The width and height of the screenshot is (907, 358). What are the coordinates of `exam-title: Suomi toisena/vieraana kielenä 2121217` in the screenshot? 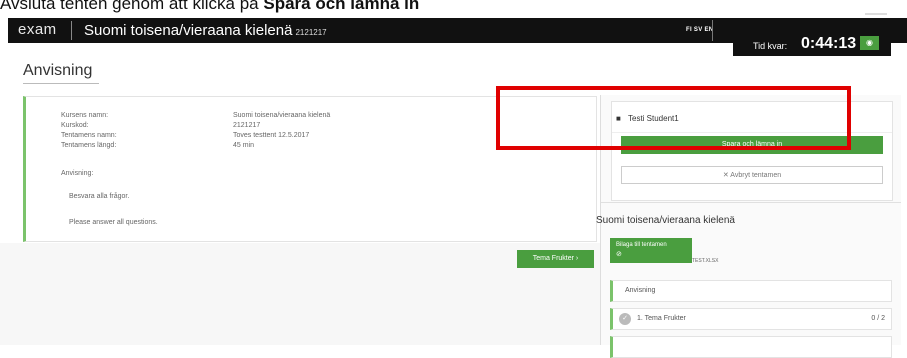 It's located at (205, 30).